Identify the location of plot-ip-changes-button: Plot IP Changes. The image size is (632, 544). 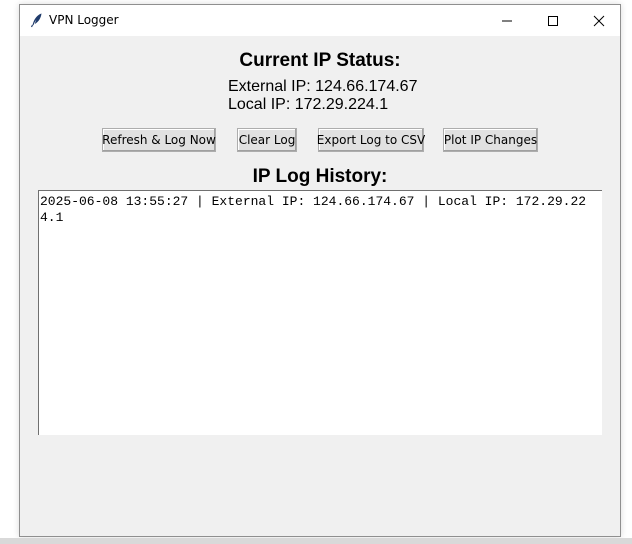
(490, 140).